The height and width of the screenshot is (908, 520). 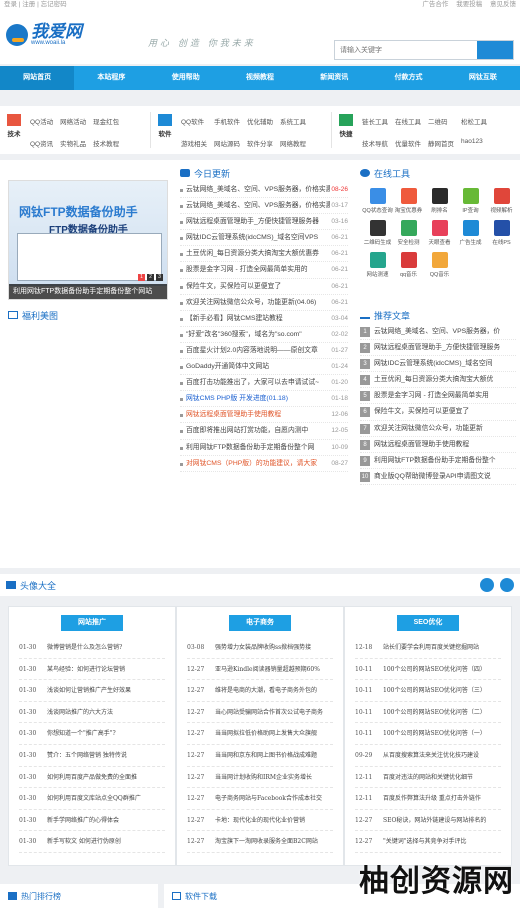 I want to click on recommend-item: 2 网钛远程桌面管理助手_方便快捷管理服务, so click(x=438, y=348).